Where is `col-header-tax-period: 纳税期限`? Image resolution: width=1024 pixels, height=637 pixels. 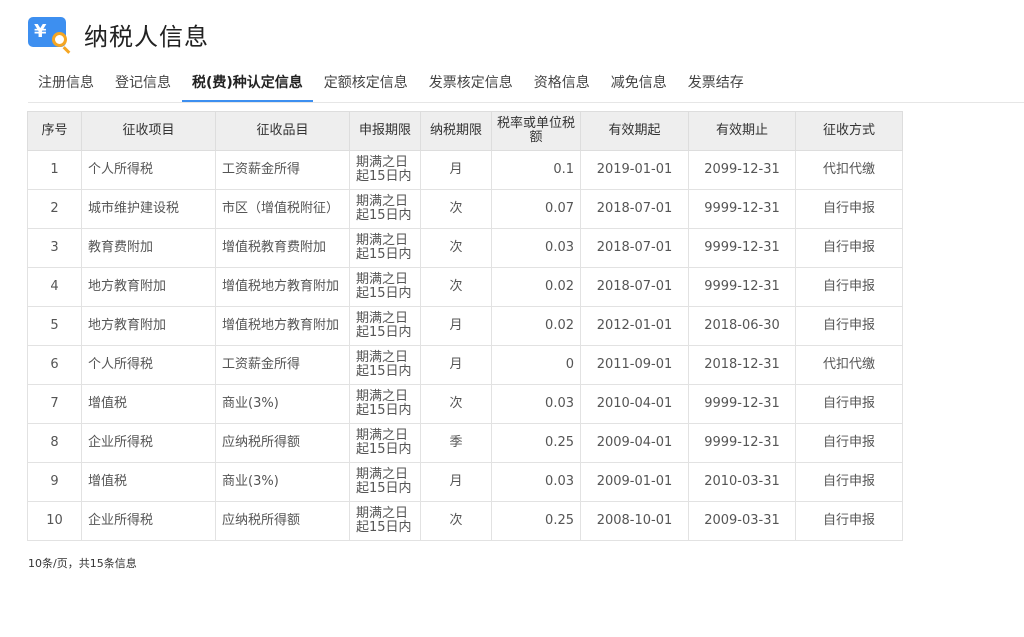
col-header-tax-period: 纳税期限 is located at coordinates (456, 131).